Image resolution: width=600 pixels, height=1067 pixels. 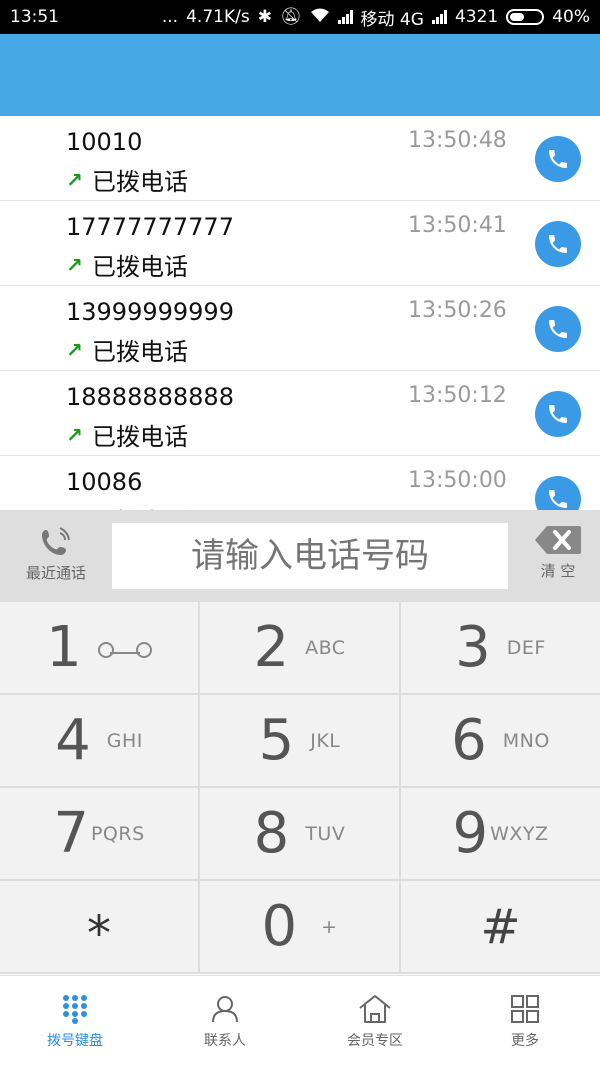 What do you see at coordinates (500, 648) in the screenshot?
I see `key-3: 3 DEF` at bounding box center [500, 648].